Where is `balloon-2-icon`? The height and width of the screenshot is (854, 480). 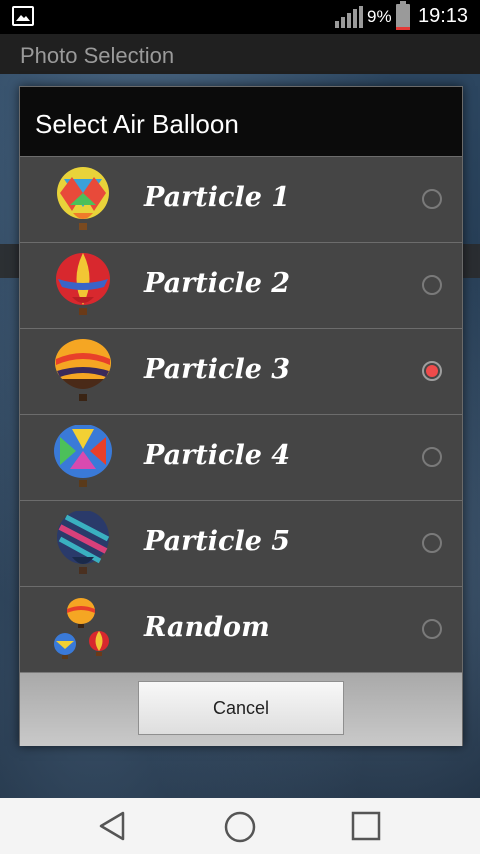
balloon-2-icon is located at coordinates (83, 284).